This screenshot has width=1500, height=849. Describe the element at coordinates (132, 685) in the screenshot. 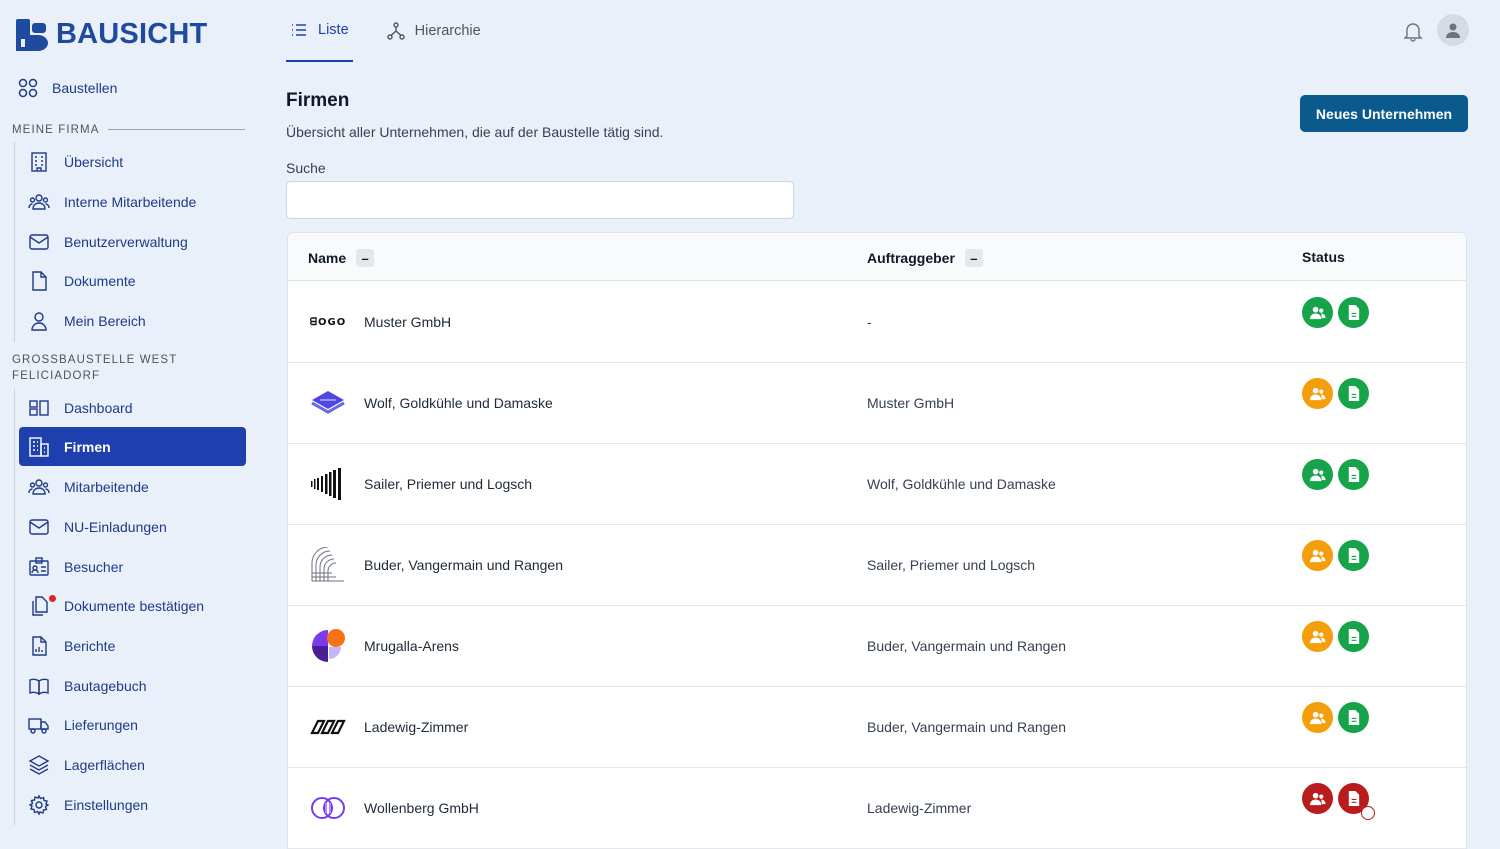

I see `sidebar-item-bautagebuch: Bautagebuch` at that location.